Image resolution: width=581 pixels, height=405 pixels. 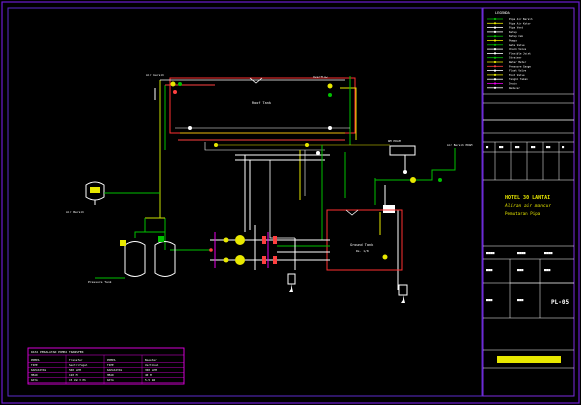 What do you see at coordinates (518, 71) in the screenshot?
I see `legend-item-label: Float Valve` at bounding box center [518, 71].